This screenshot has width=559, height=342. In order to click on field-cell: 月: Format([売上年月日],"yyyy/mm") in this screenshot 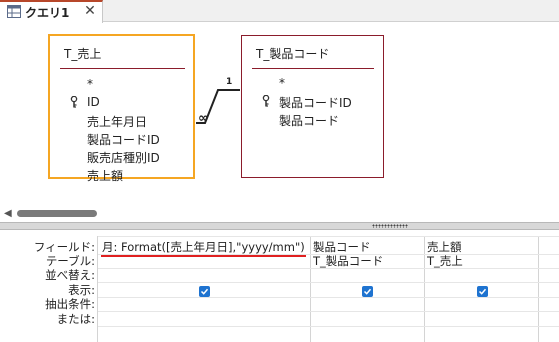, I will do `click(205, 247)`.